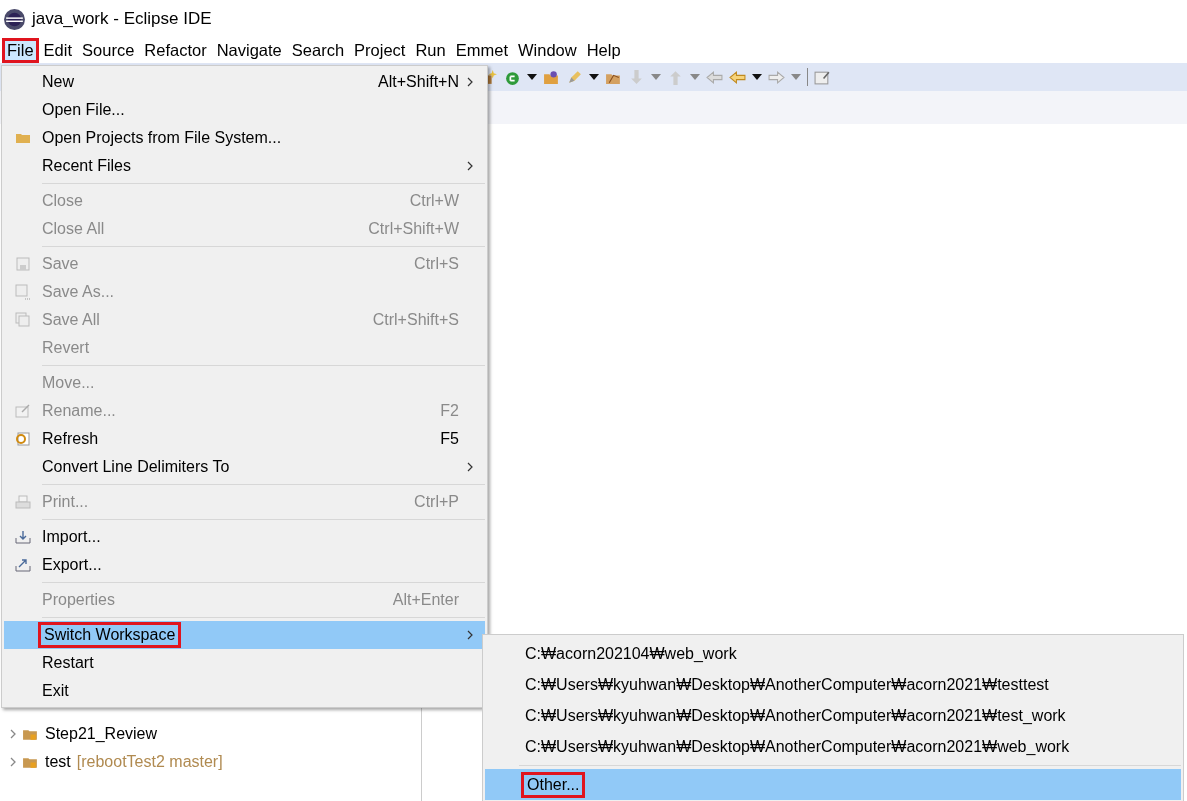 The height and width of the screenshot is (801, 1187). Describe the element at coordinates (244, 691) in the screenshot. I see `menu-item: Exit` at that location.